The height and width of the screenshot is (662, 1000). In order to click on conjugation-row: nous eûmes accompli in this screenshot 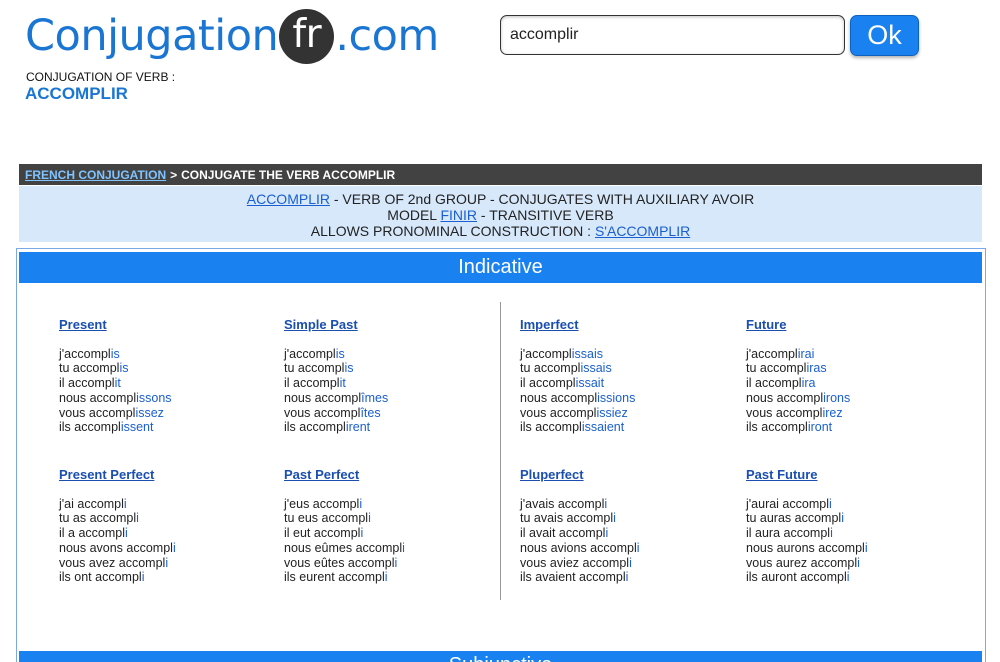, I will do `click(344, 548)`.